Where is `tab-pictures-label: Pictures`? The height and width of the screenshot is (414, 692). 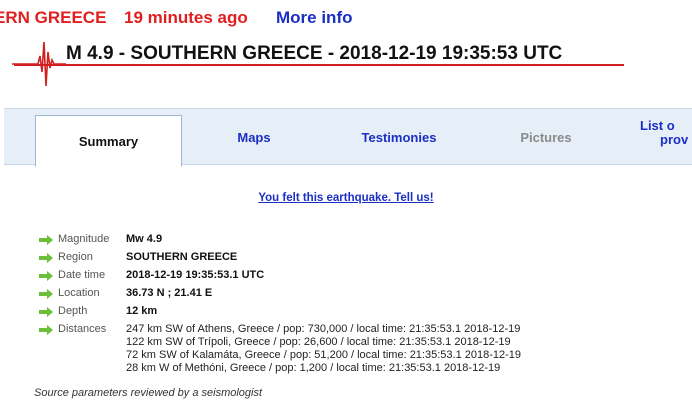
tab-pictures-label: Pictures is located at coordinates (546, 137).